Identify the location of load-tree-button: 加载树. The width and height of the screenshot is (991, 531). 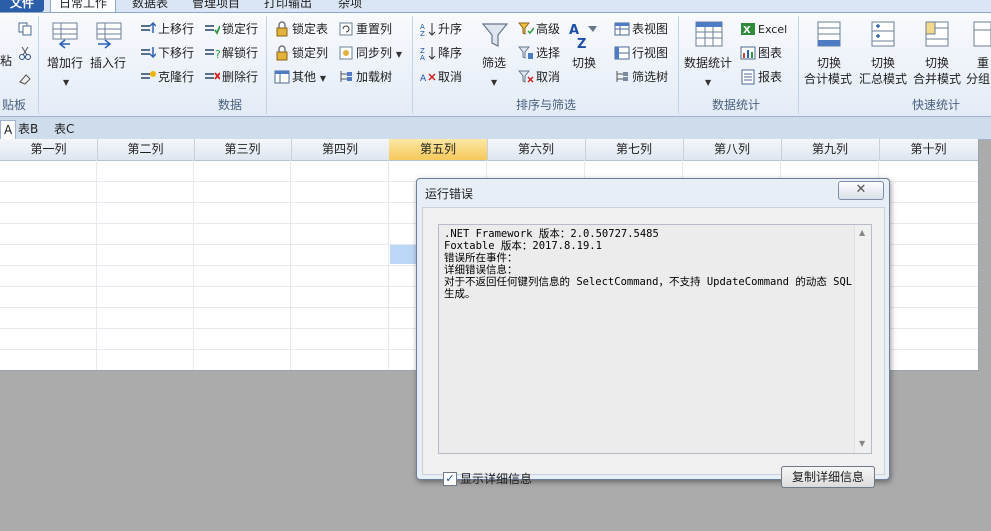
(365, 77).